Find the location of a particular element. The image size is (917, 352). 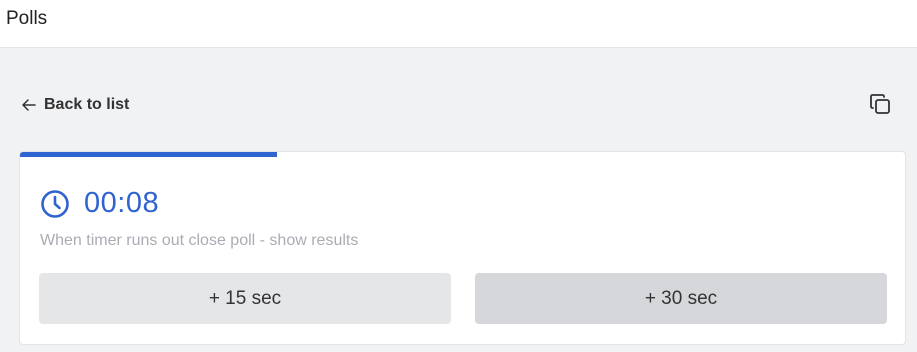

add-30-sec-button: + 30 sec is located at coordinates (681, 298).